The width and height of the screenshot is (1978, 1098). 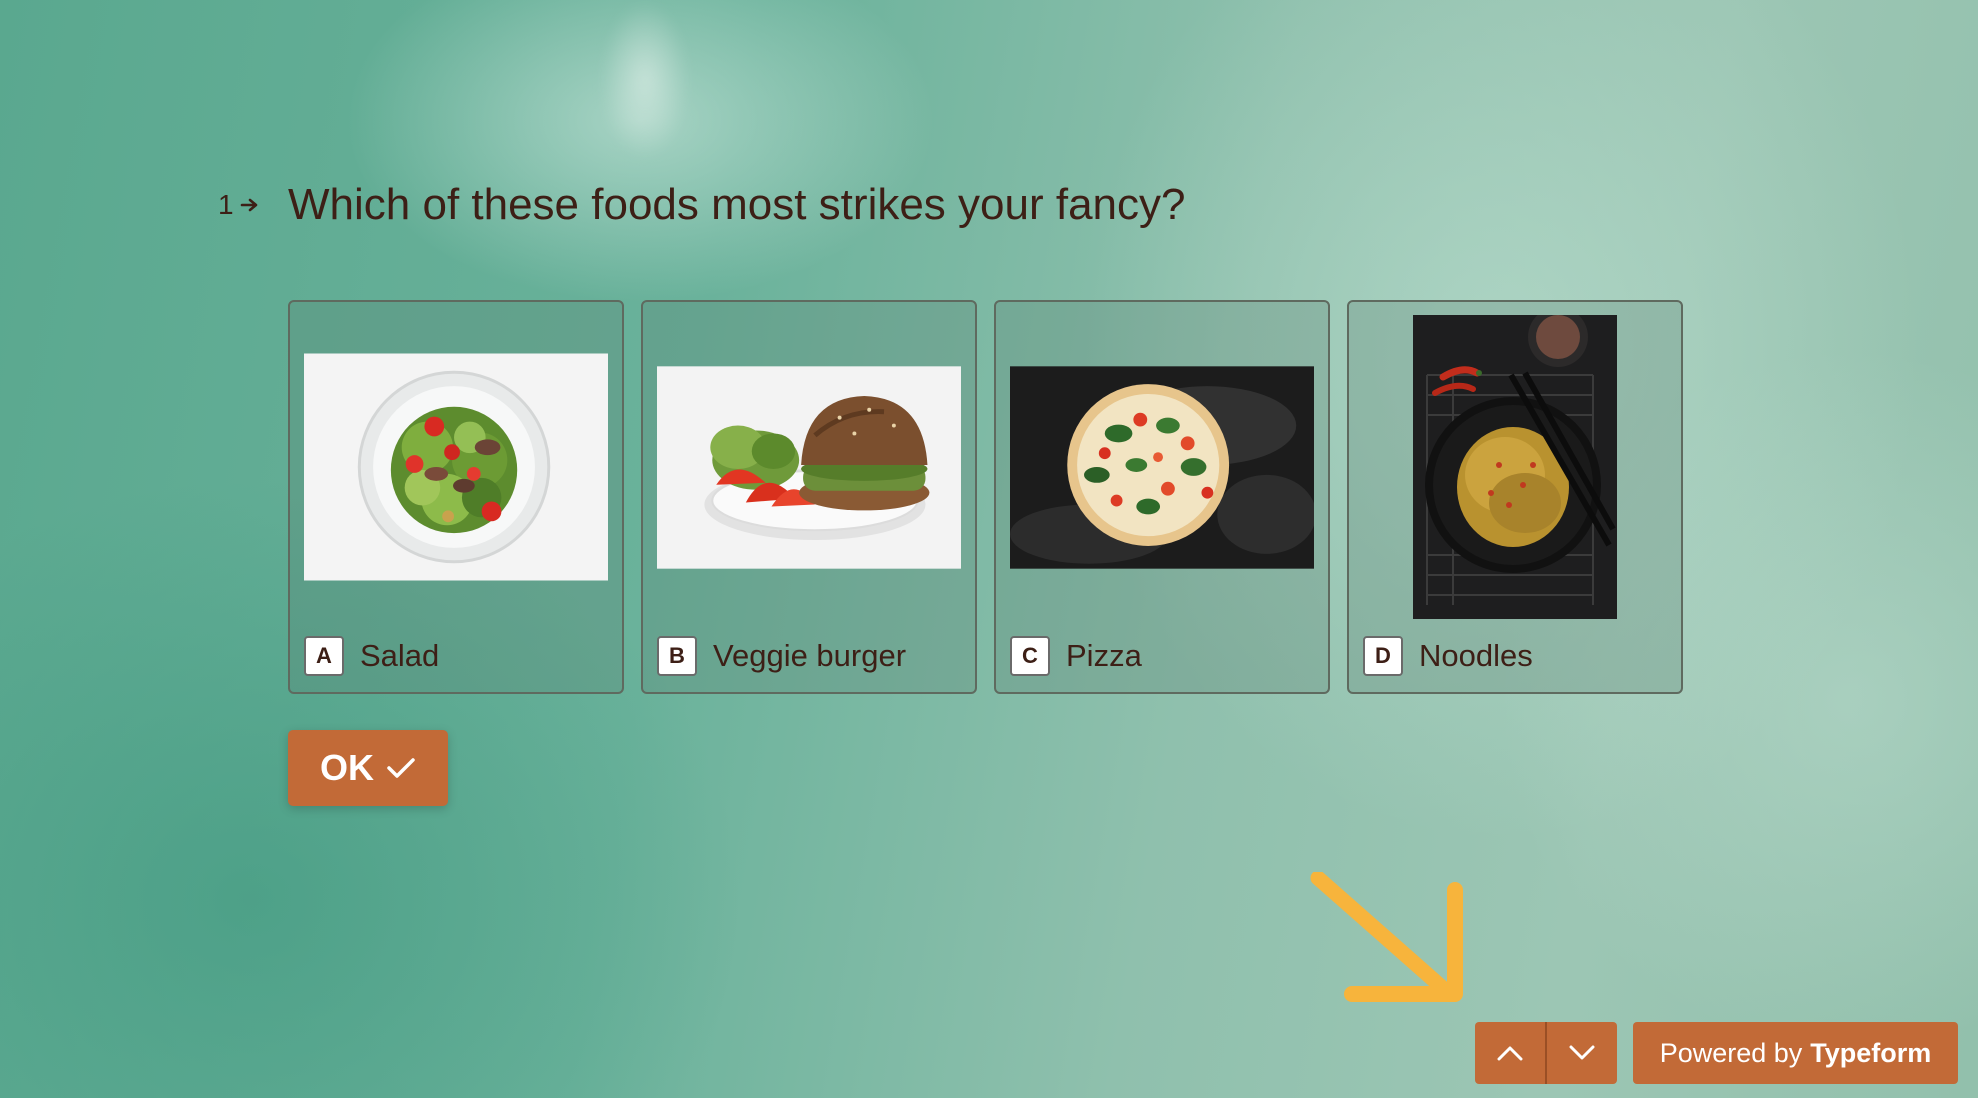 I want to click on choice-label: Salad, so click(x=400, y=655).